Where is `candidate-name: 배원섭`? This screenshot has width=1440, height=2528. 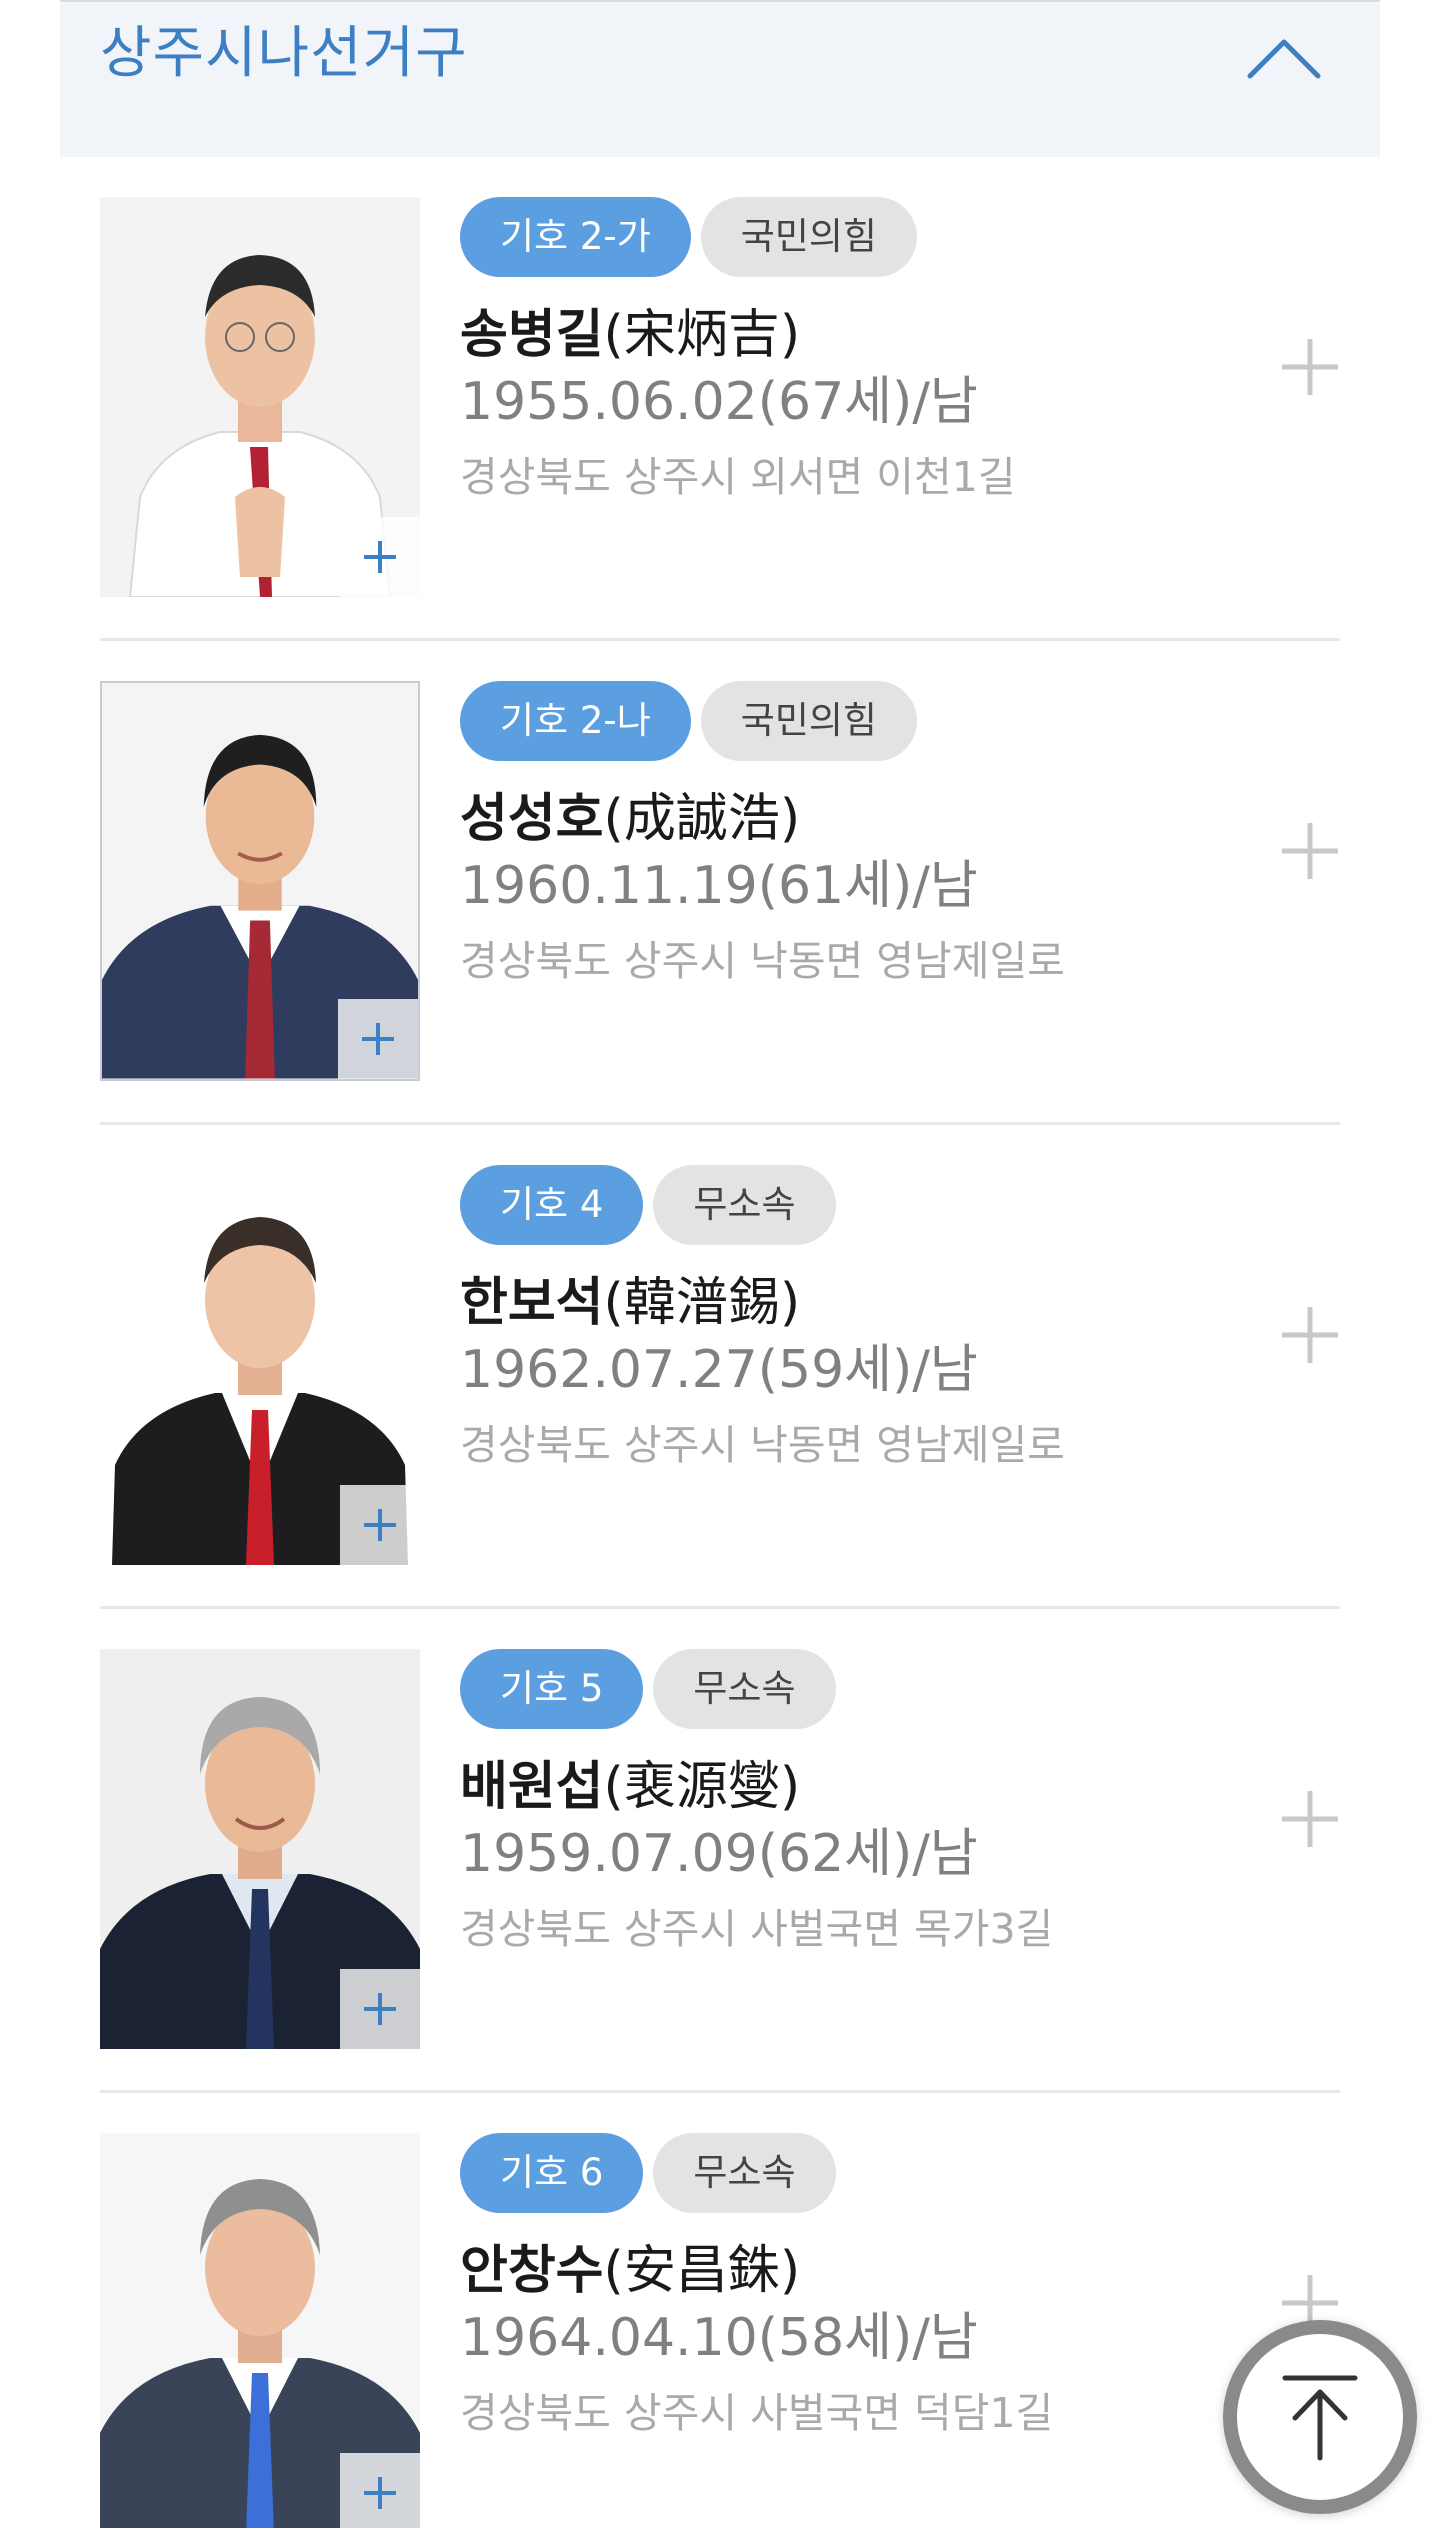
candidate-name: 배원섭 is located at coordinates (532, 1787).